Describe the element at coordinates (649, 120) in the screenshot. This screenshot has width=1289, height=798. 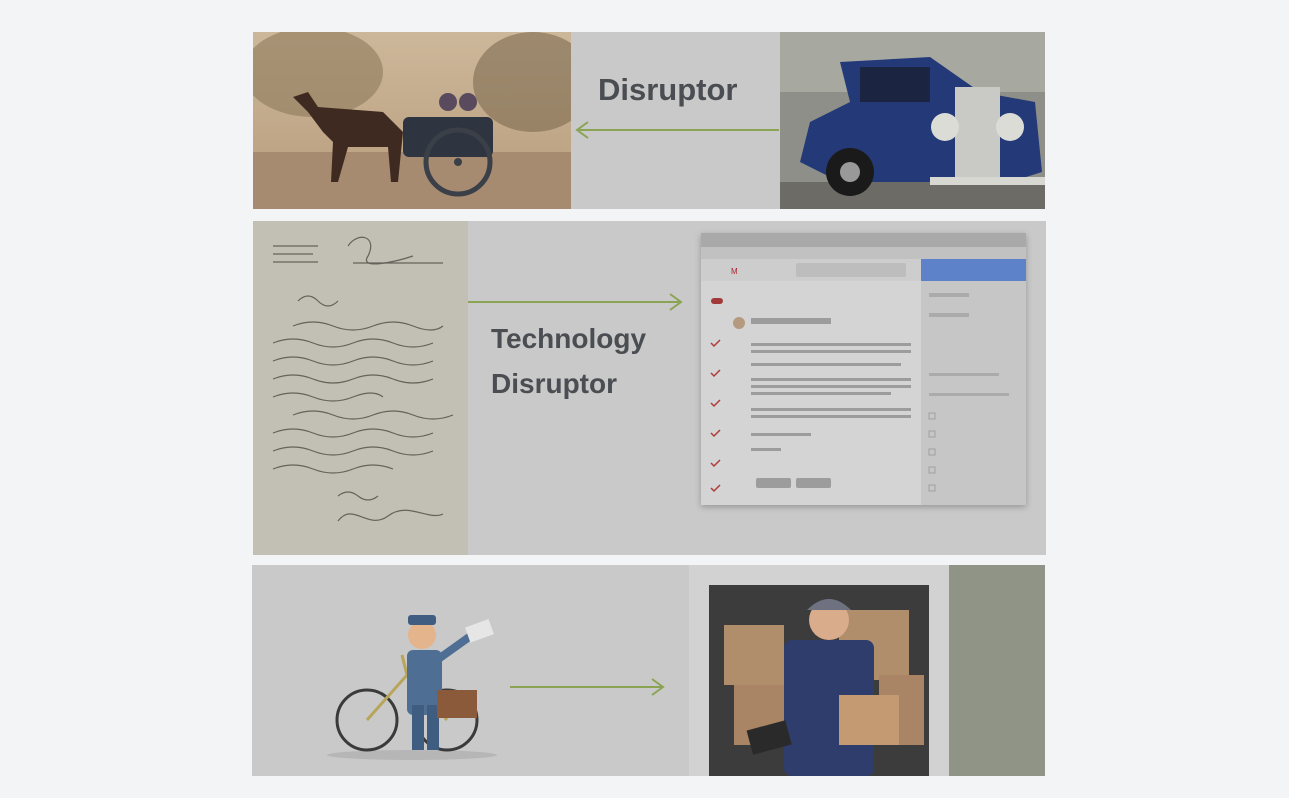
I see `panel-carriage-to-car: Disruptor` at that location.